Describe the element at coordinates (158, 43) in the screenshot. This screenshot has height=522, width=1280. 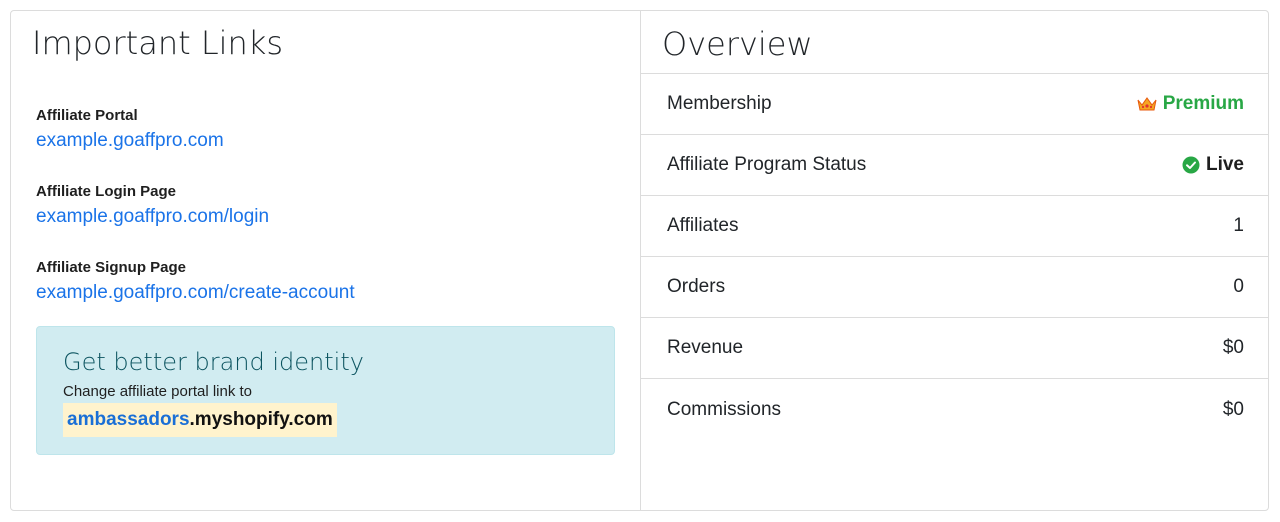
I see `important-links-title: Important Links` at that location.